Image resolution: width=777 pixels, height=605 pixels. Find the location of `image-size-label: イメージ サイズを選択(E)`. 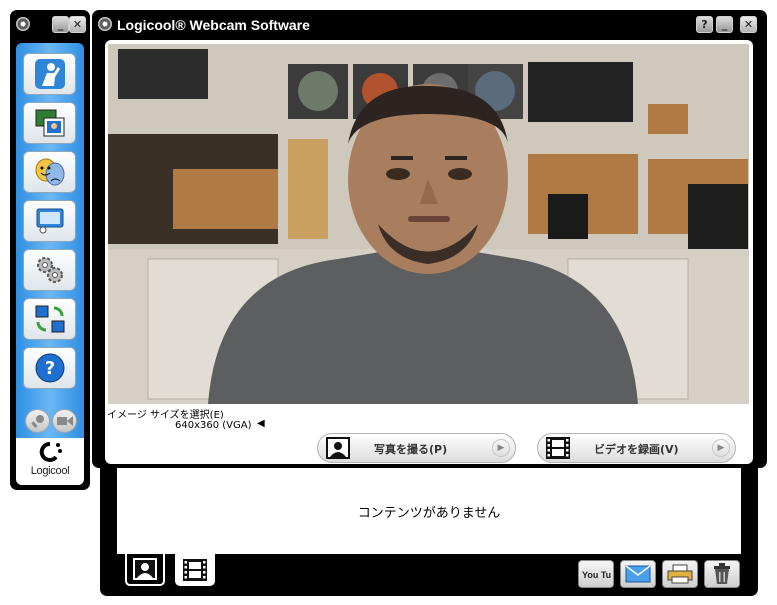

image-size-label: イメージ サイズを選択(E) is located at coordinates (165, 415).